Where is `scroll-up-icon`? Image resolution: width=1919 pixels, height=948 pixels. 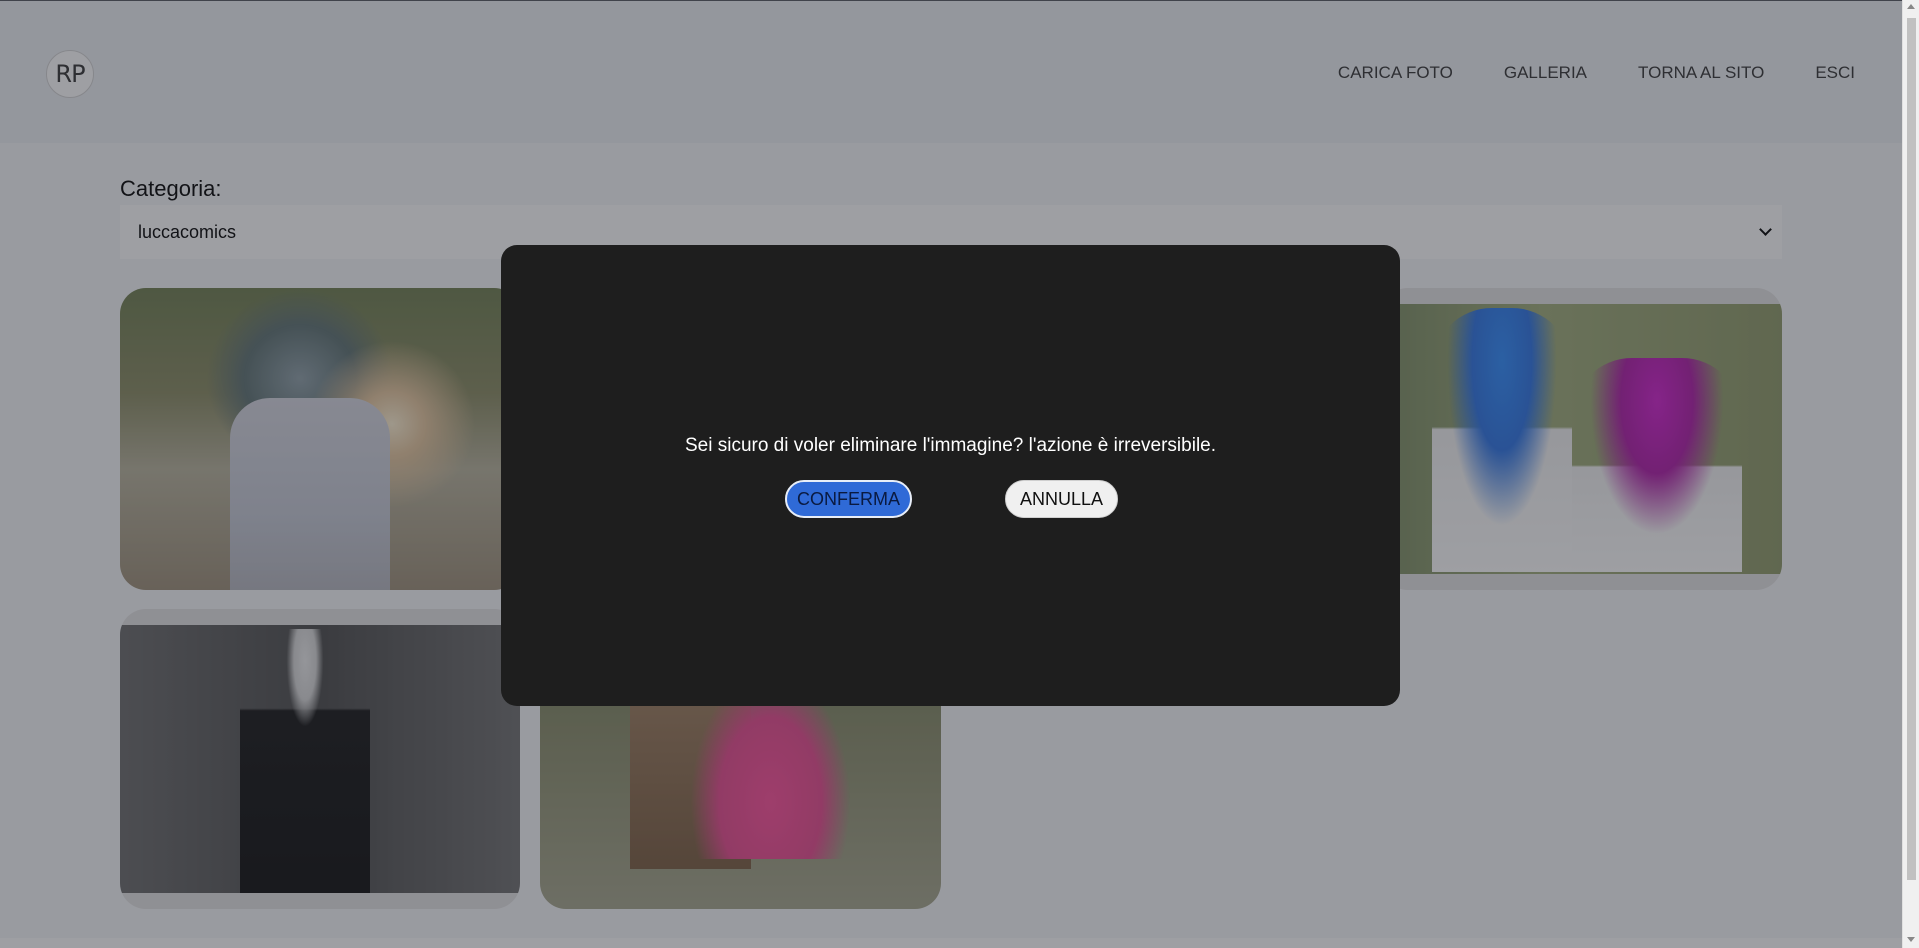
scroll-up-icon is located at coordinates (1911, 6).